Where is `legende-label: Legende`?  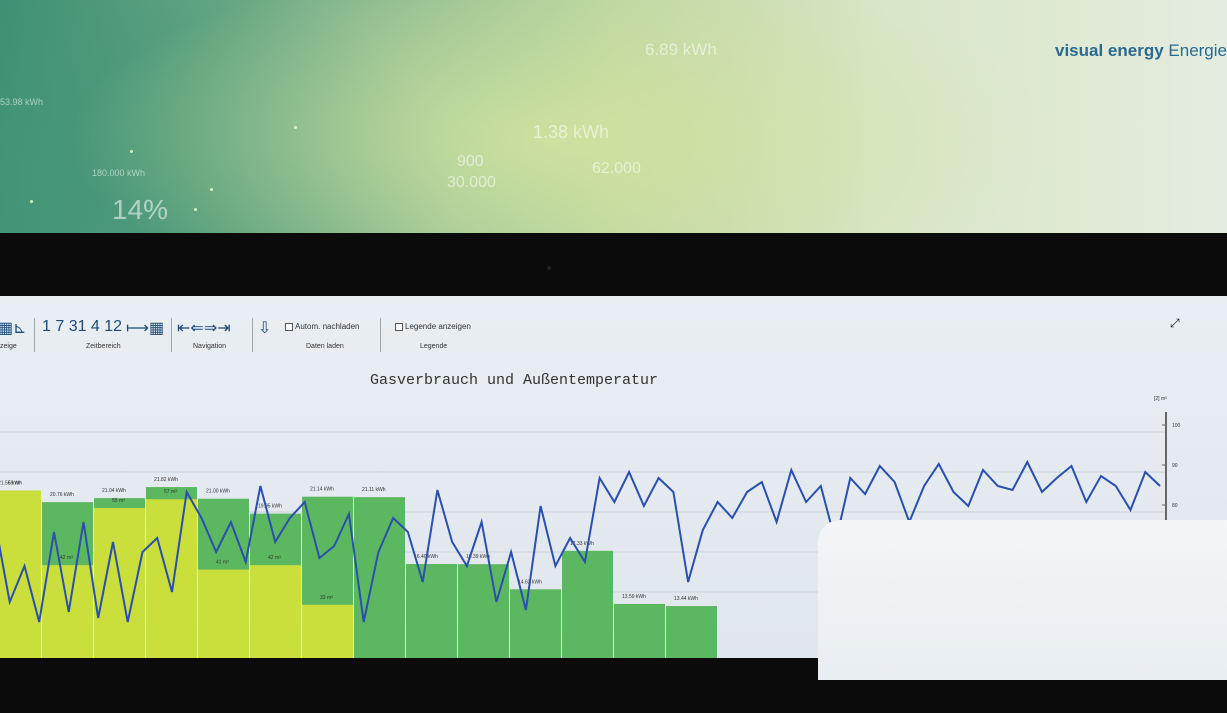
legende-label: Legende is located at coordinates (434, 346).